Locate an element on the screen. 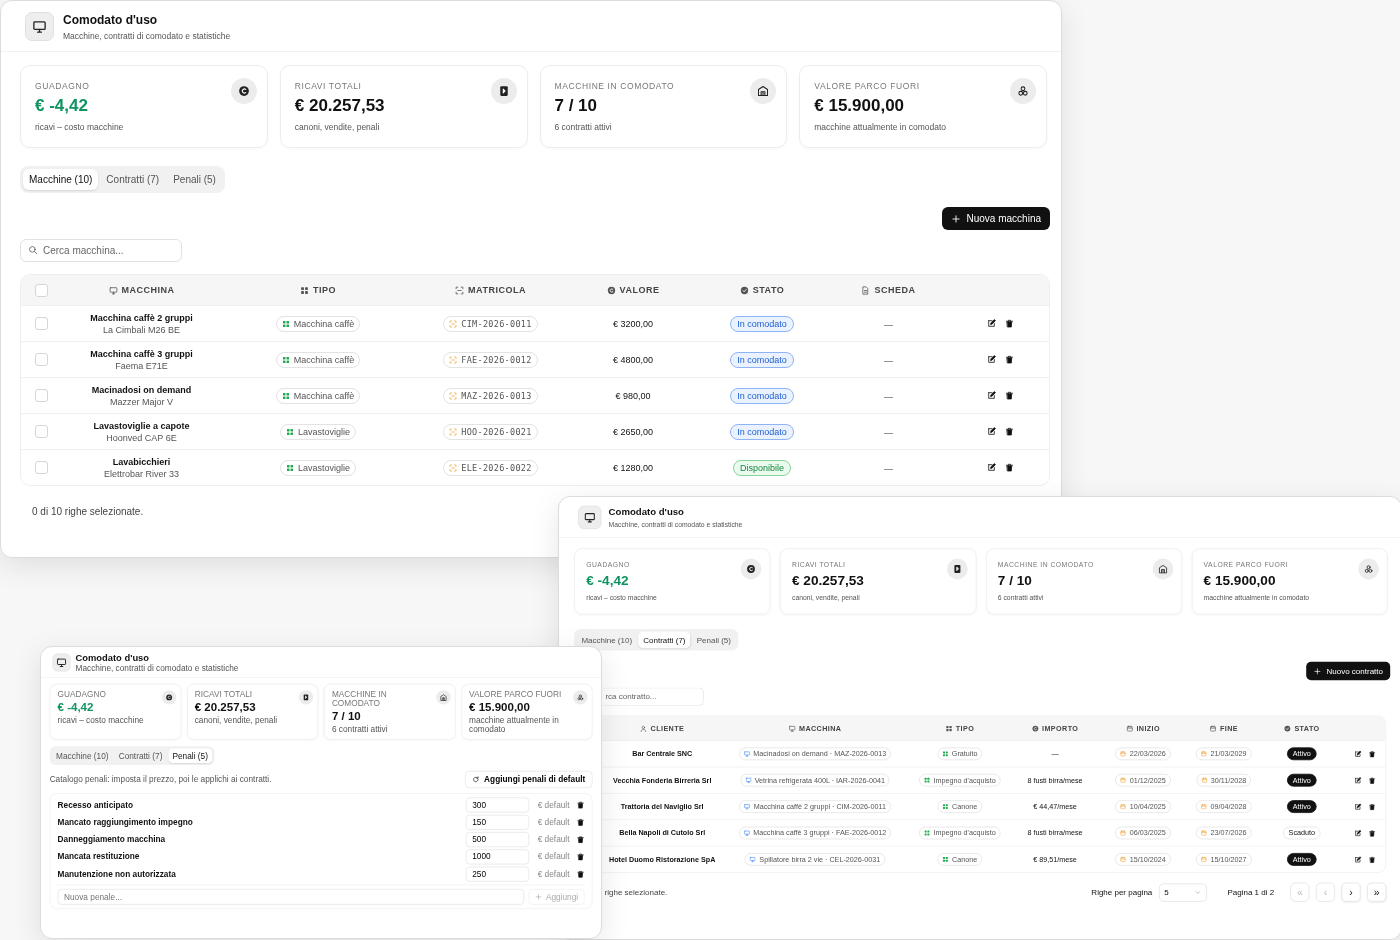 This screenshot has height=940, width=1400. check-circle-icon is located at coordinates (1288, 728).